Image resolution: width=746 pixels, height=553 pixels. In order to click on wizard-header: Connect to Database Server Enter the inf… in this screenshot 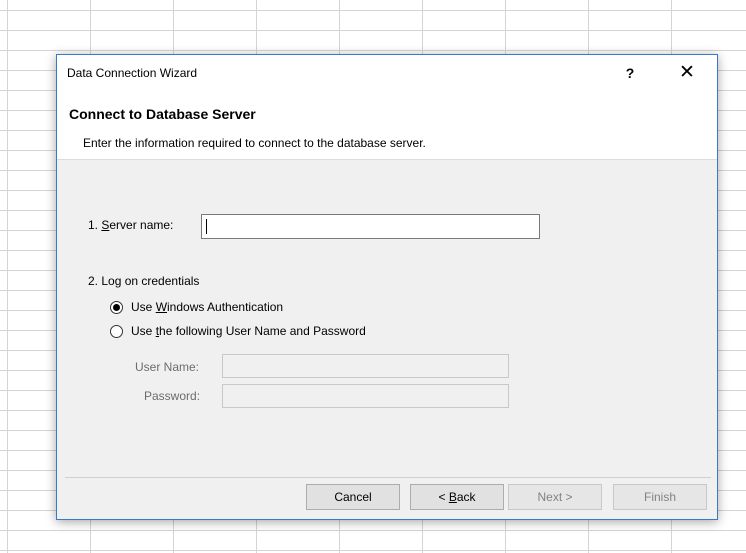, I will do `click(387, 125)`.